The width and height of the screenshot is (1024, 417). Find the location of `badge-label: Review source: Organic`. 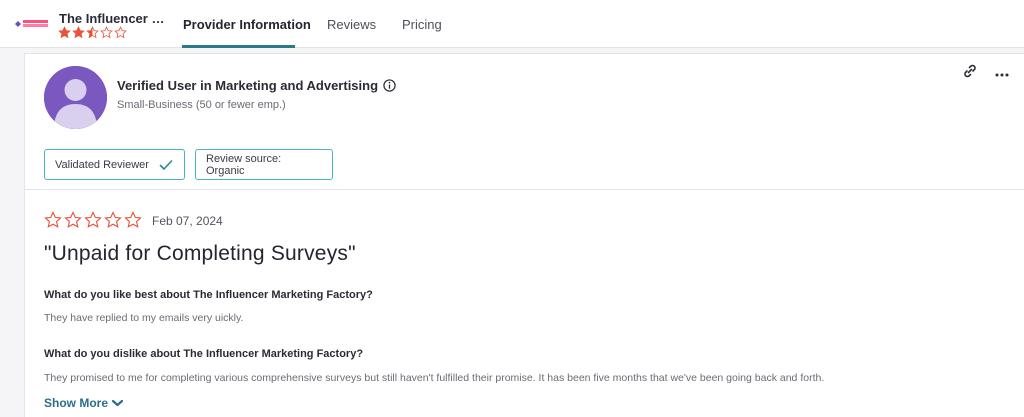

badge-label: Review source: Organic is located at coordinates (244, 164).